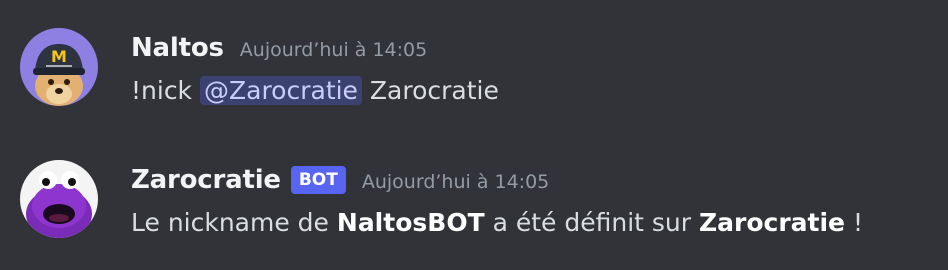 This screenshot has width=948, height=270. I want to click on user-avatar, so click(59, 199).